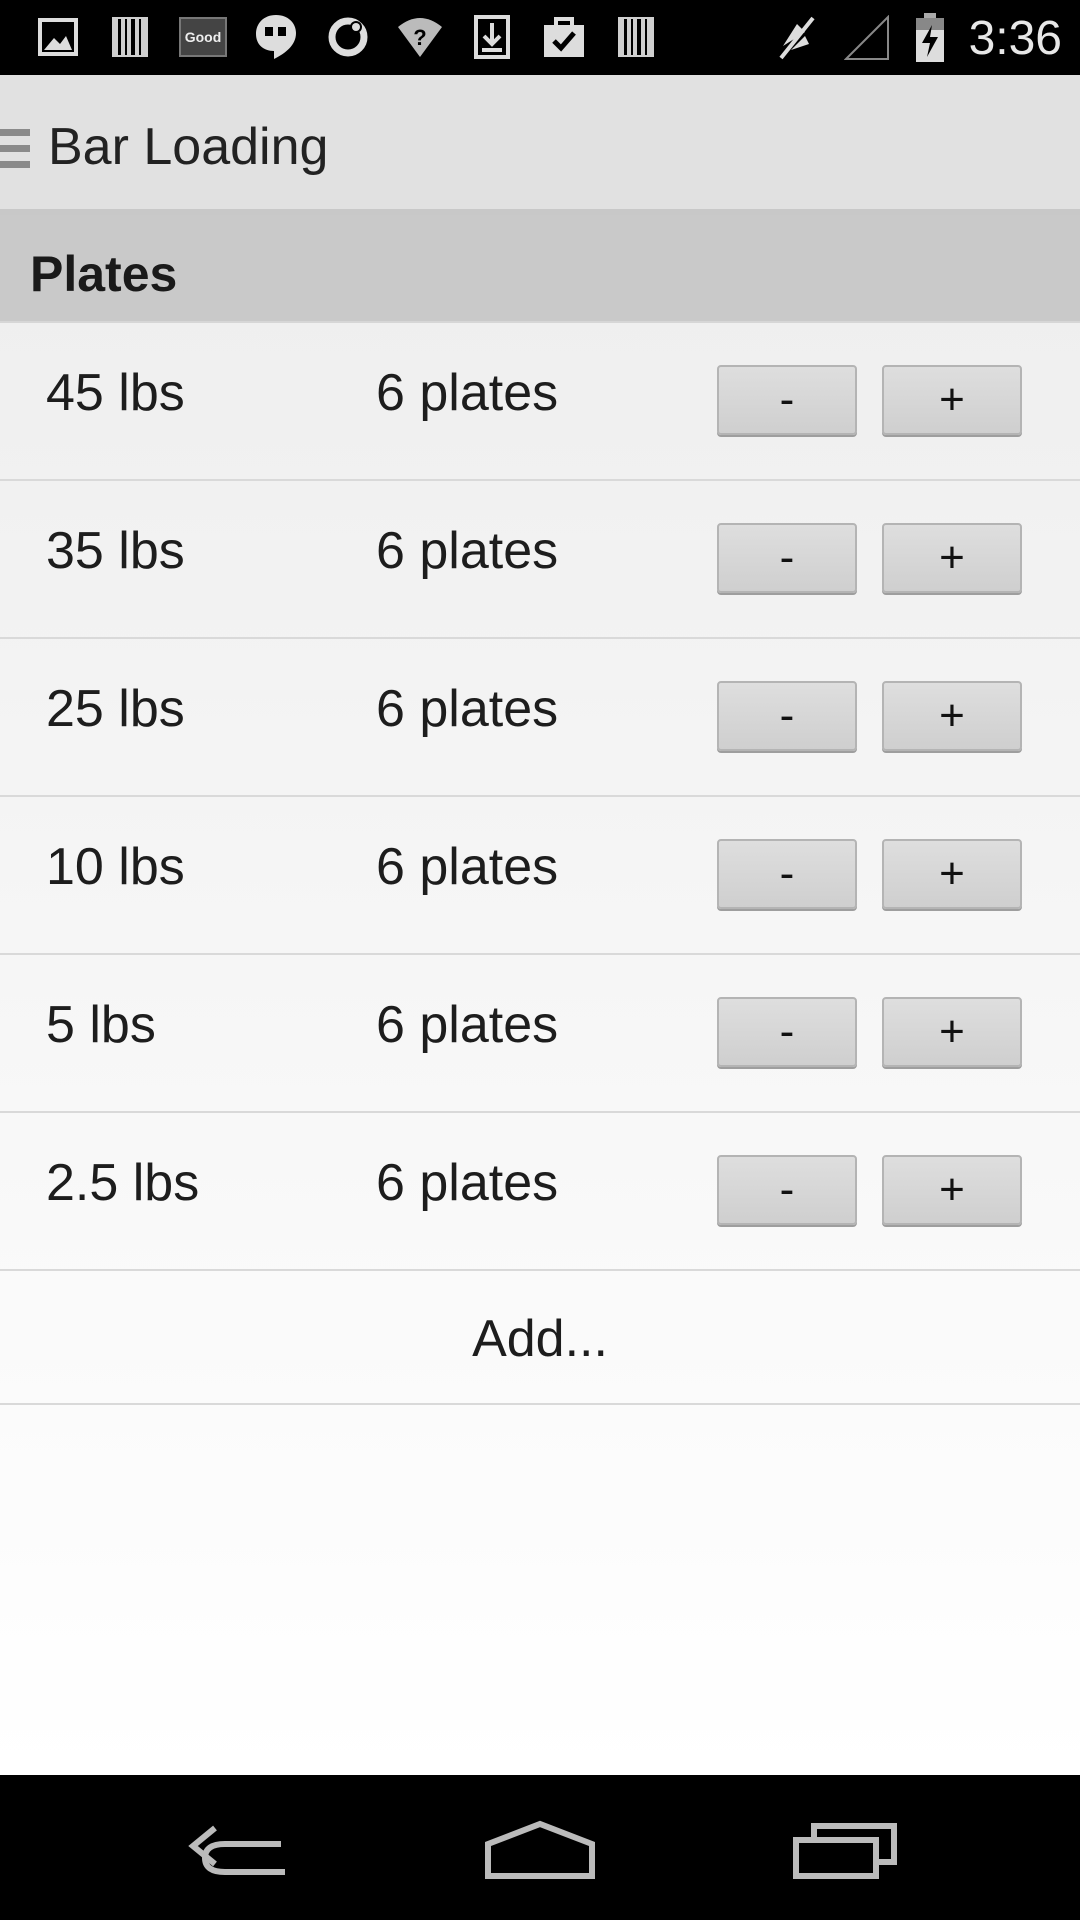 Image resolution: width=1080 pixels, height=1920 pixels. What do you see at coordinates (115, 551) in the screenshot?
I see `plate-weight: 35 lbs` at bounding box center [115, 551].